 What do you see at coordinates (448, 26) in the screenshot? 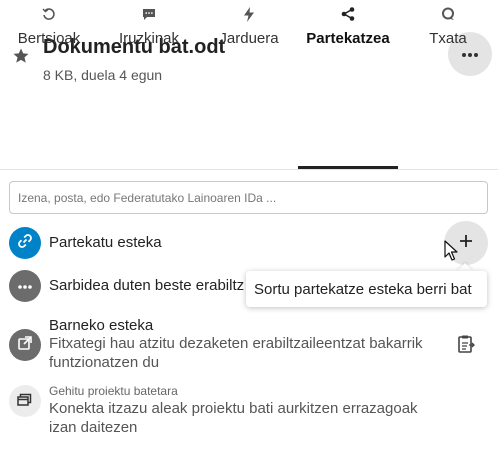
I see `tab-talk: Txata` at bounding box center [448, 26].